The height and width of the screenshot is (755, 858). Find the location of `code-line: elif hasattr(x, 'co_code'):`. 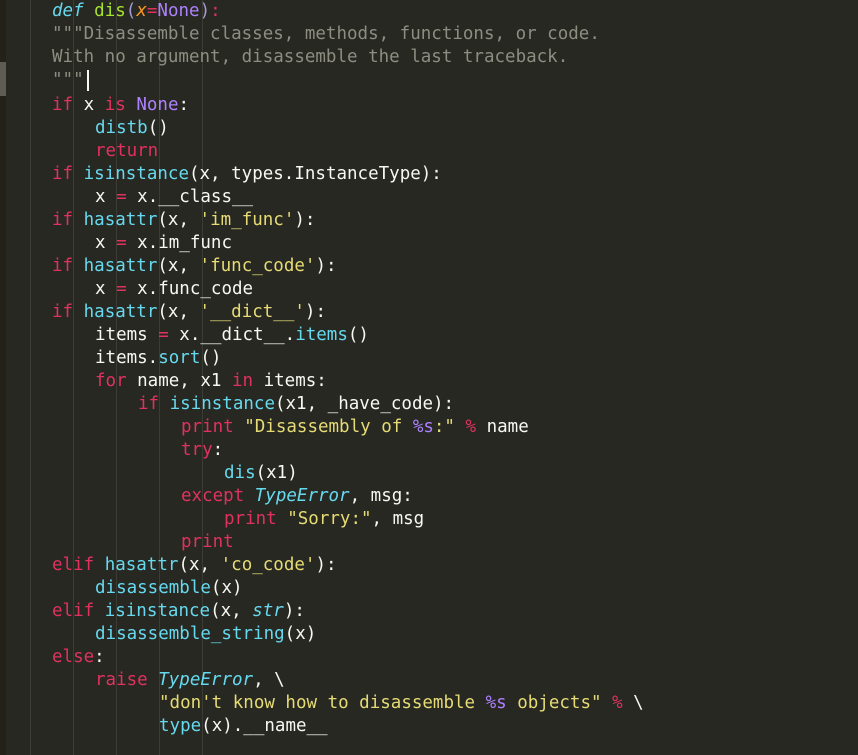

code-line: elif hasattr(x, 'co_code'): is located at coordinates (194, 565).